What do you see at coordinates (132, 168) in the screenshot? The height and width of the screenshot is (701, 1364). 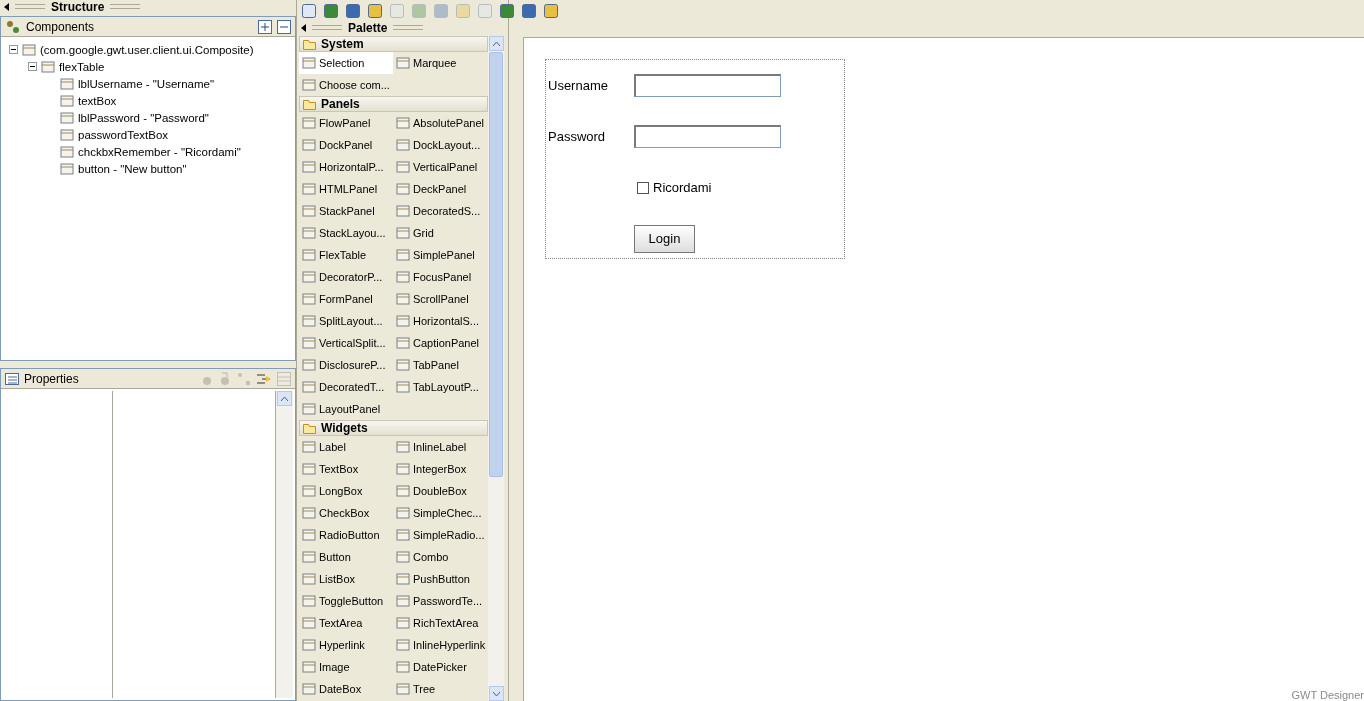 I see `tree-node-label: button - "New button"` at bounding box center [132, 168].